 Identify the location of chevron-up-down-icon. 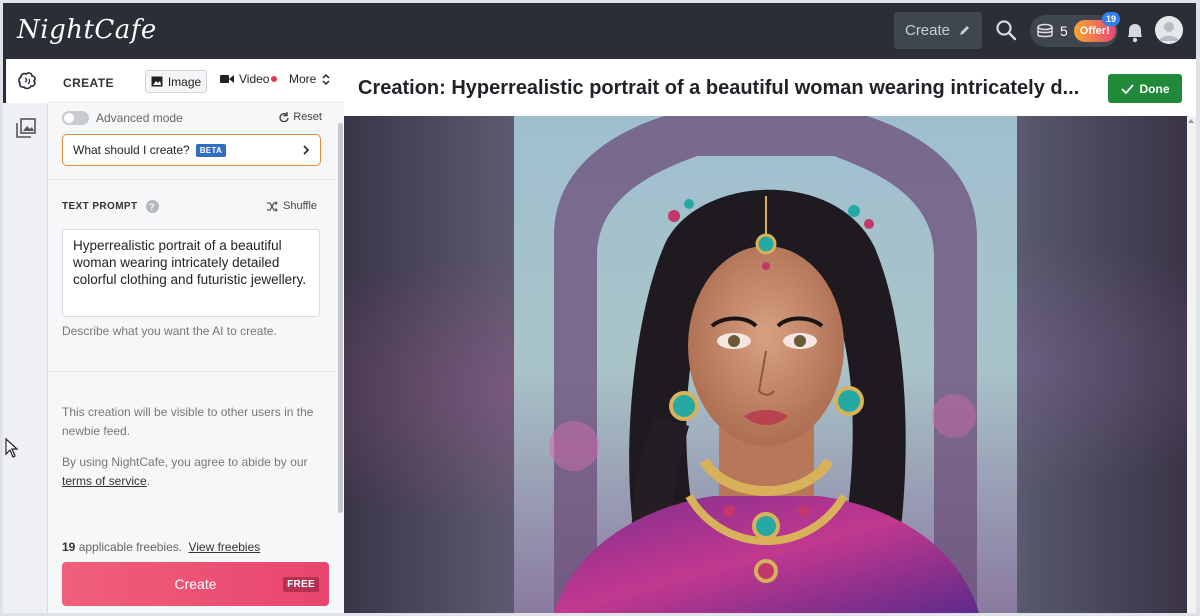
(326, 79).